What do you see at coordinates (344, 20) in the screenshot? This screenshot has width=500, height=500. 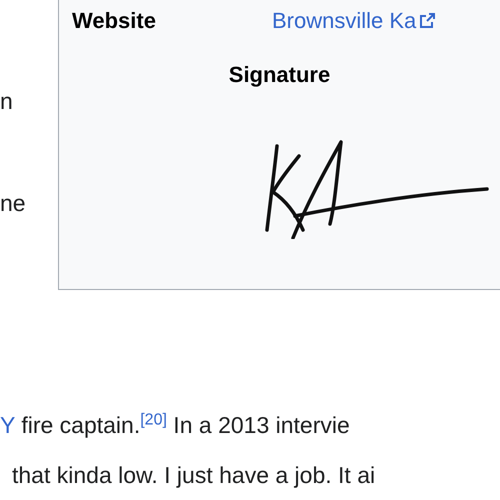 I see `website-link: Brownsville Ka` at bounding box center [344, 20].